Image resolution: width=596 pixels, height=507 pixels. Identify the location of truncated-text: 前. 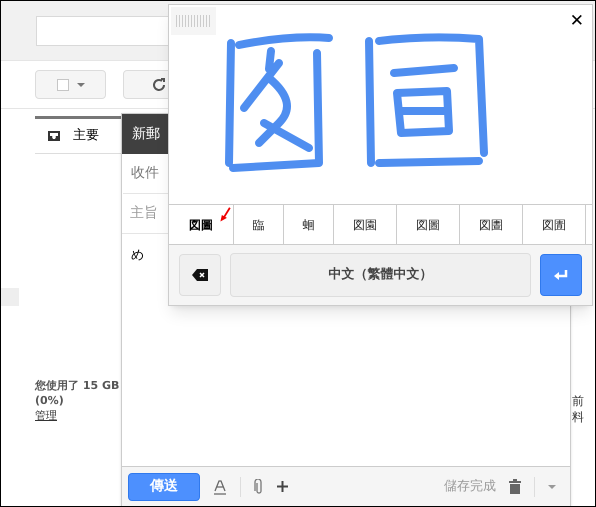
(578, 401).